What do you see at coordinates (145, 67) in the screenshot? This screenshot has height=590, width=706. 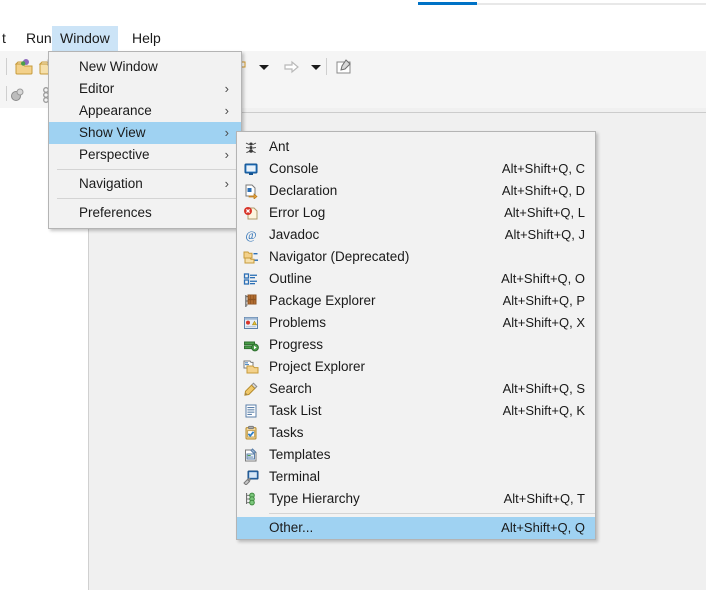 I see `menu-item-new-window: New Window` at bounding box center [145, 67].